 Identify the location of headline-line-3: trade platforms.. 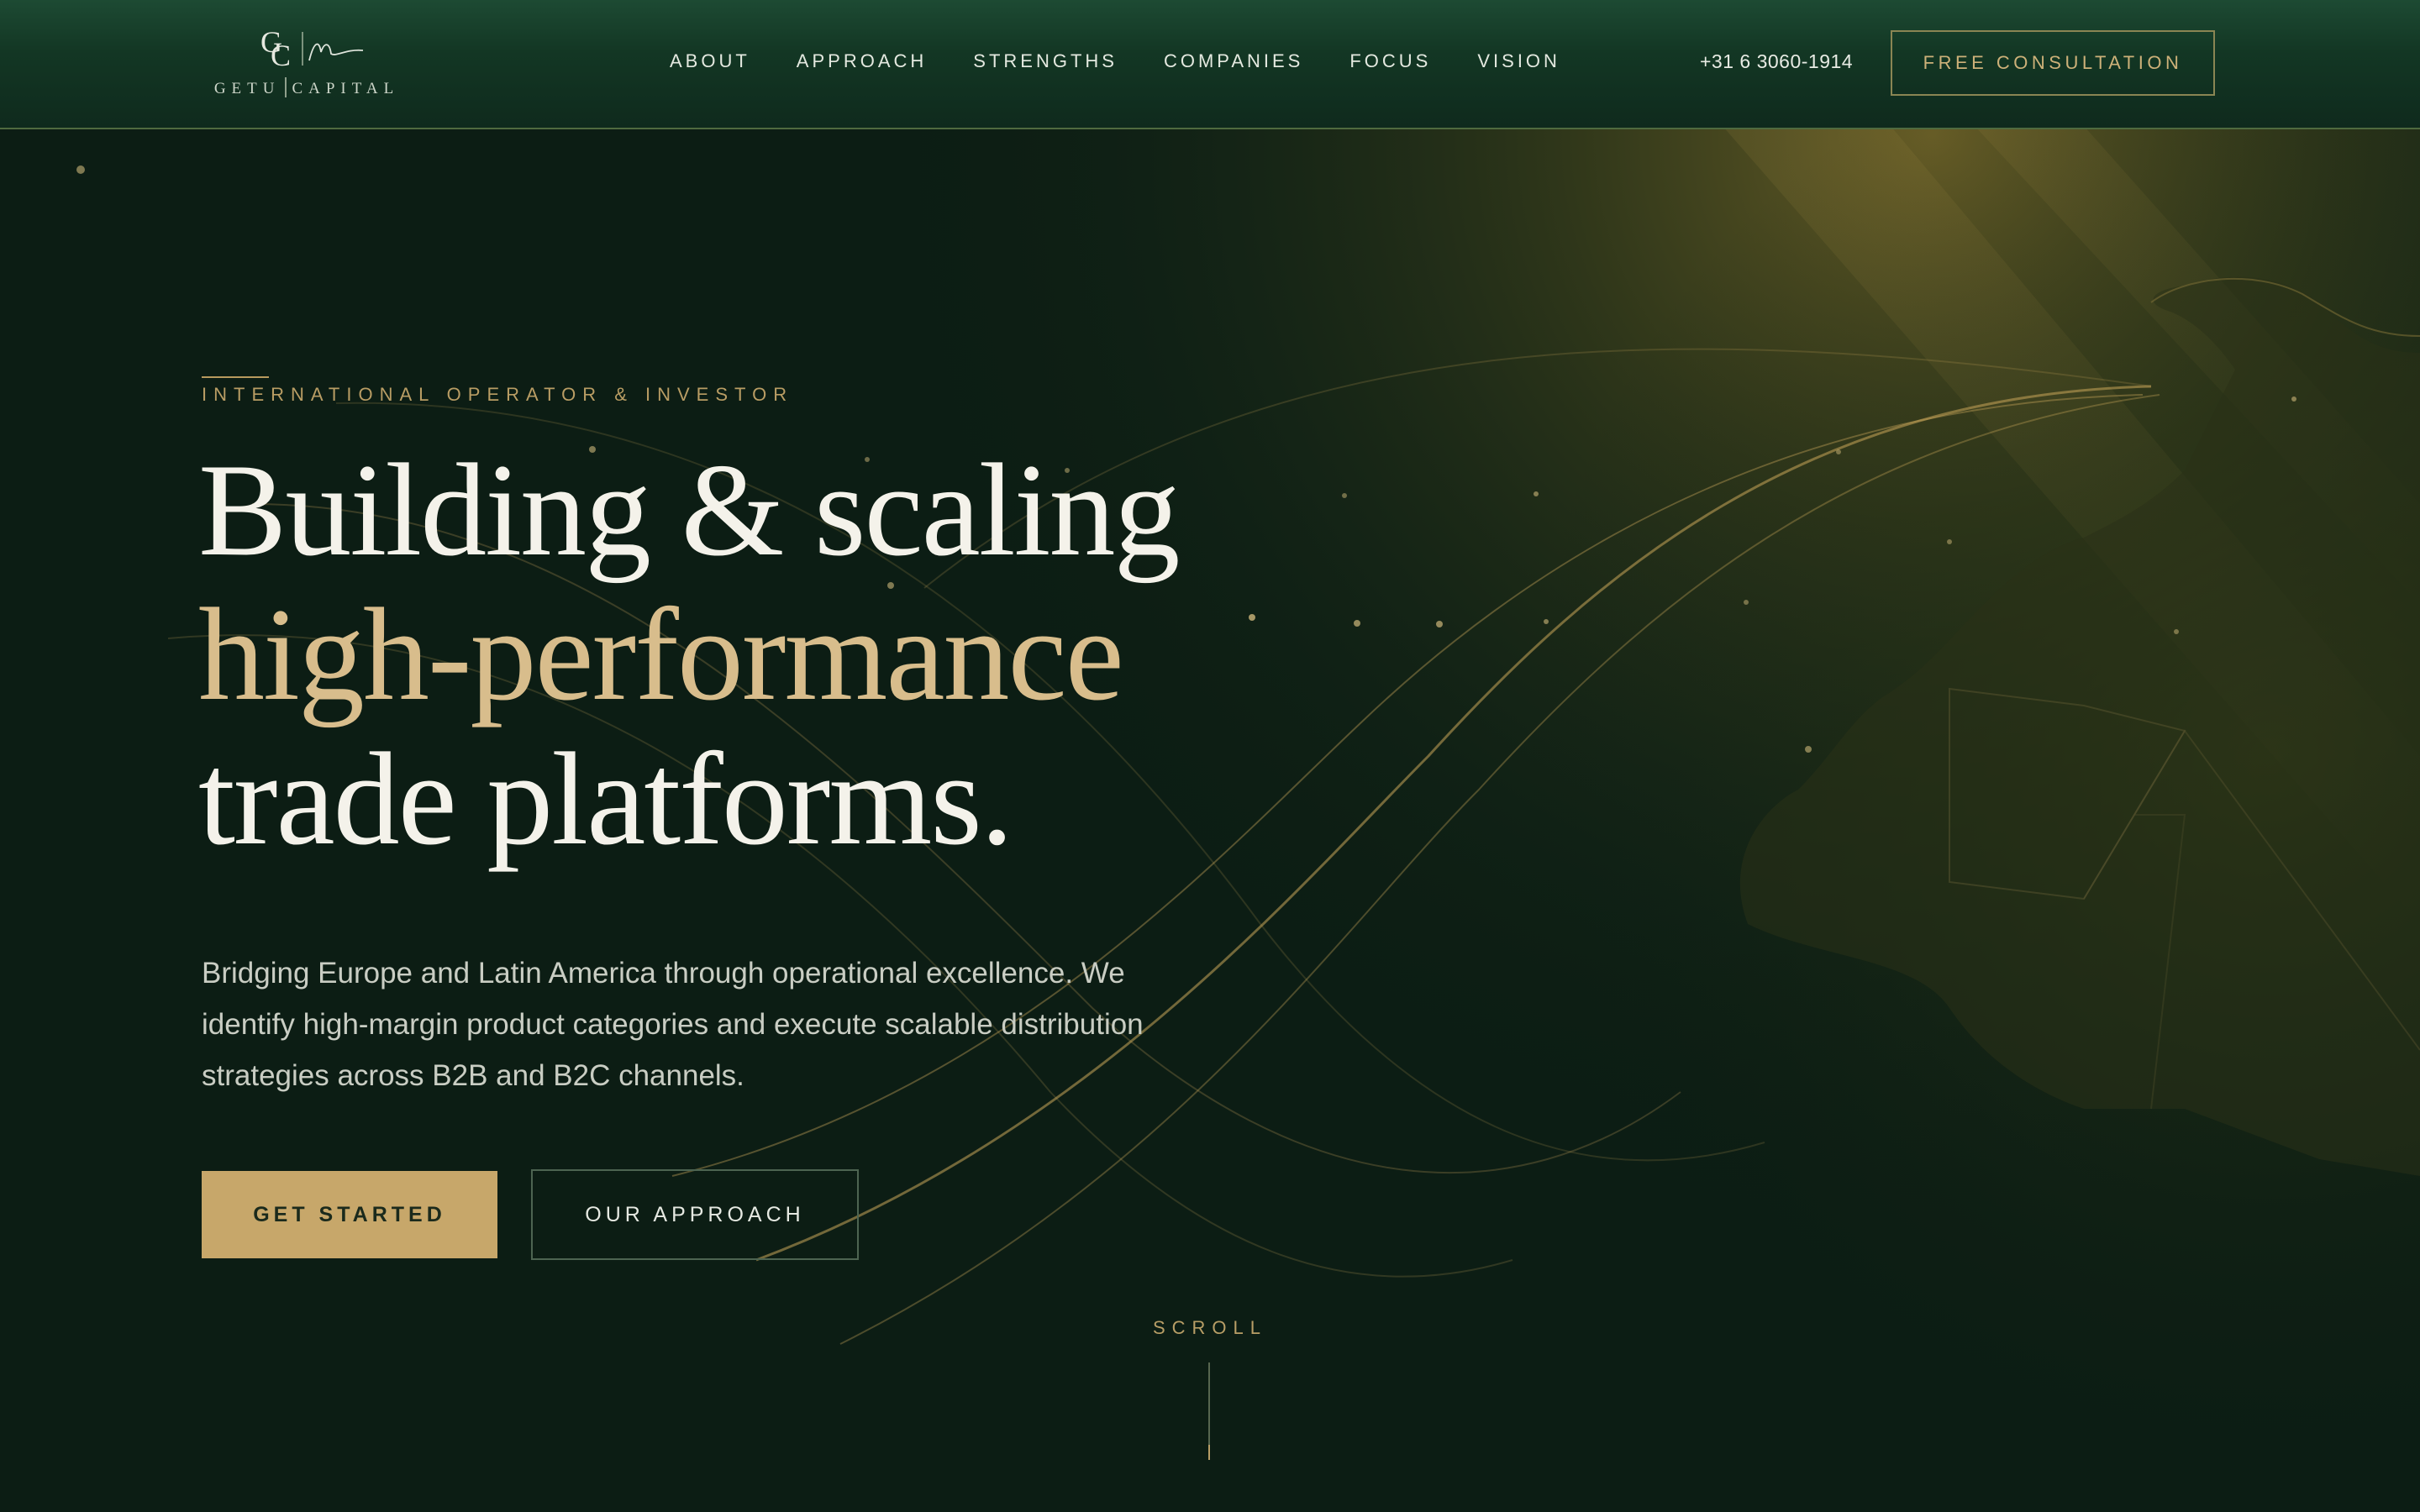
(605, 799).